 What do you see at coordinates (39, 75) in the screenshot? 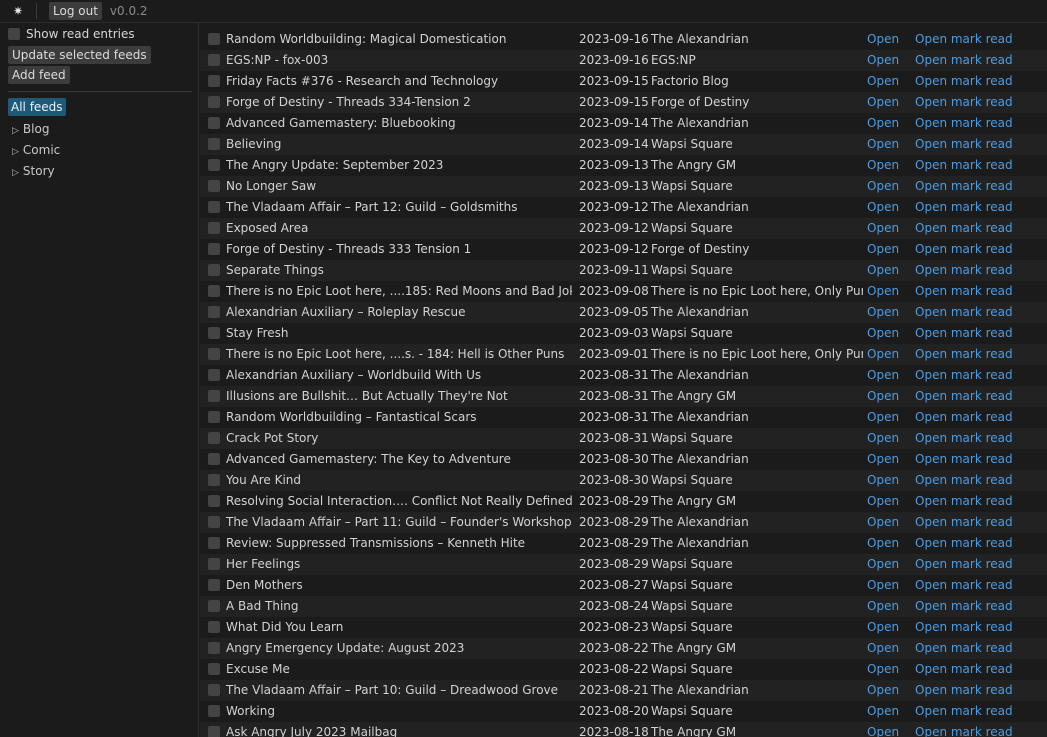
I see `add-feed-button: Add feed` at bounding box center [39, 75].